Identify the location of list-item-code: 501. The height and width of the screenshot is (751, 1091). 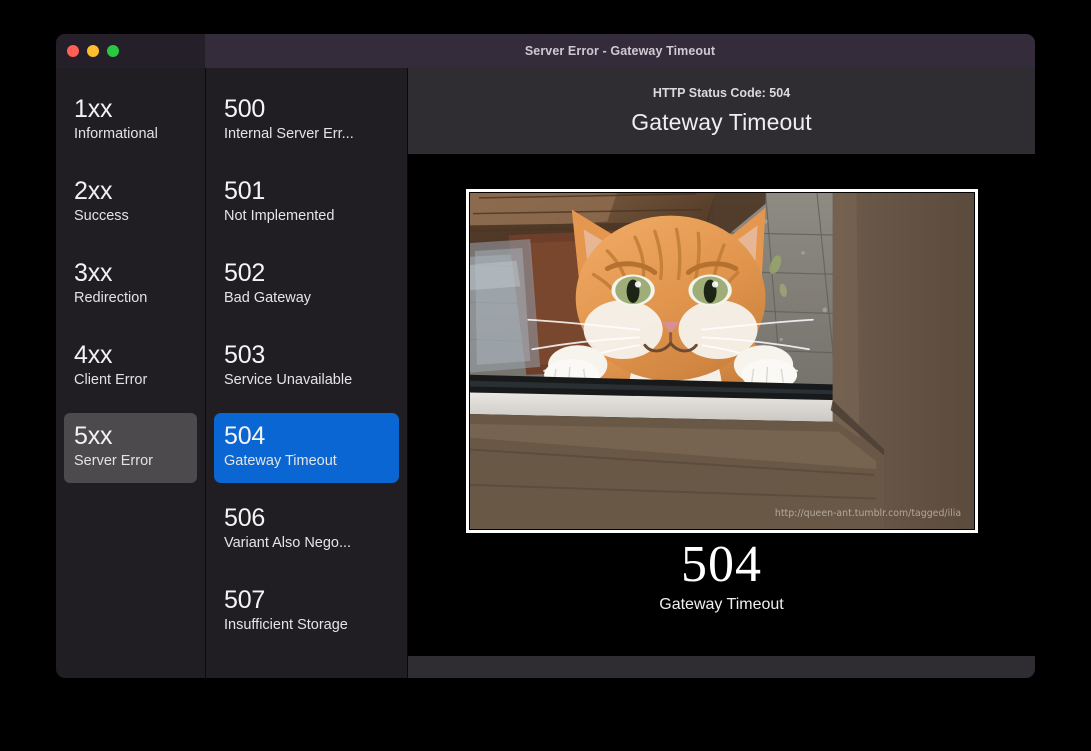
(245, 190).